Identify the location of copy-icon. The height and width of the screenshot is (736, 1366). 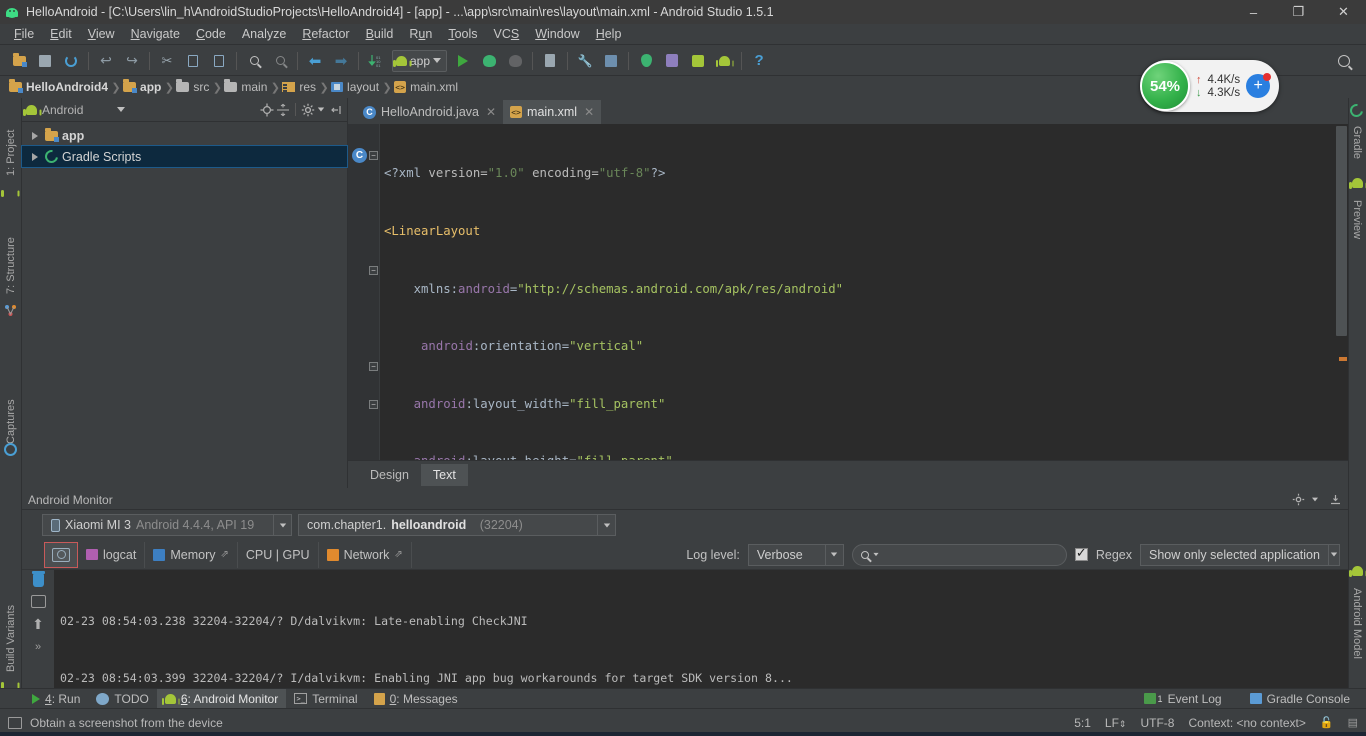
(193, 61).